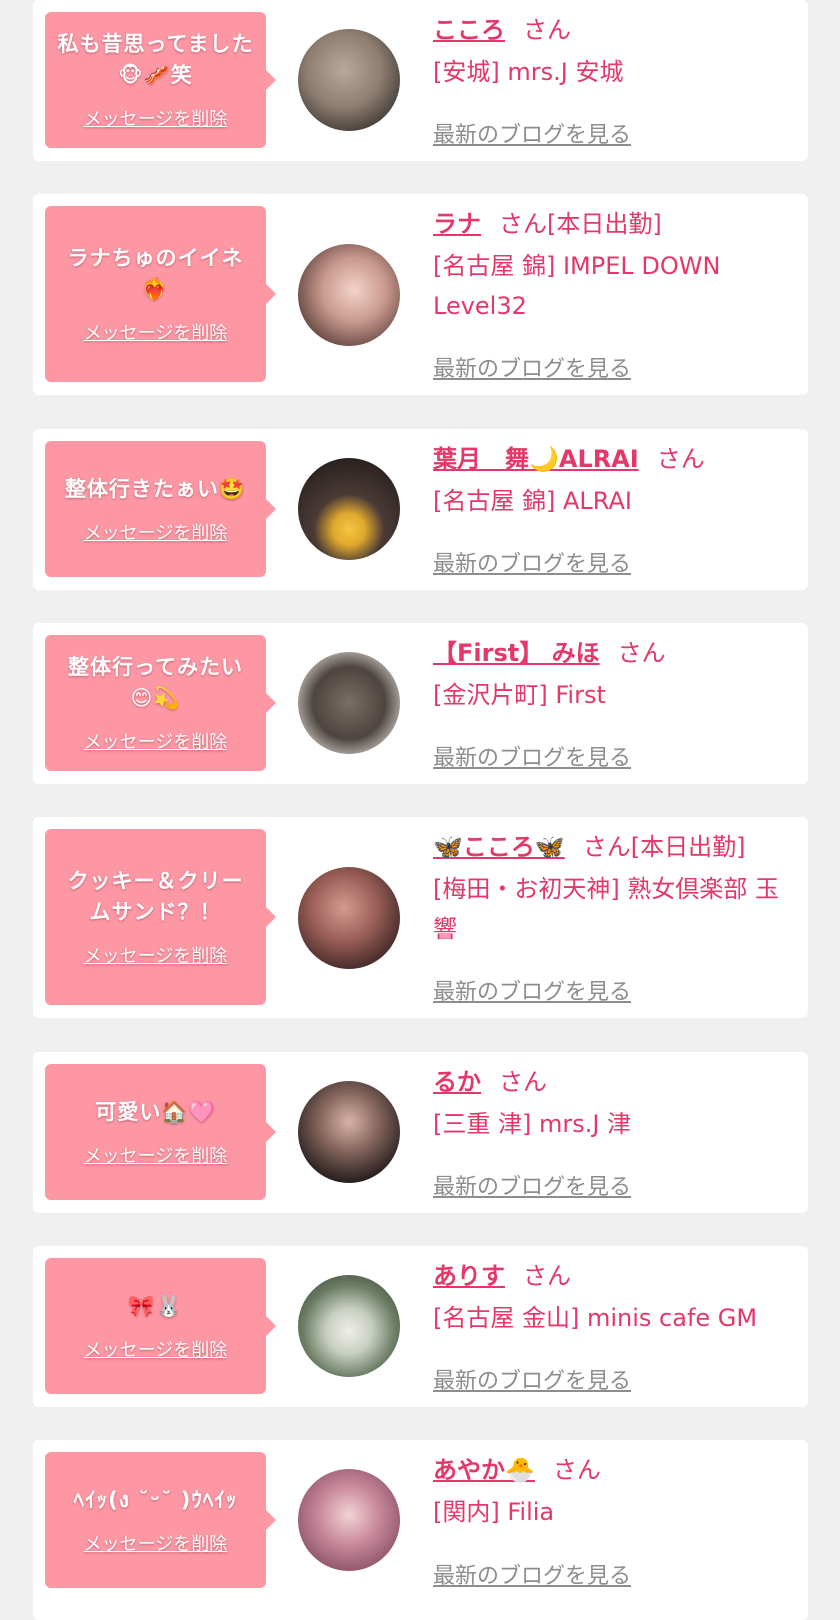  I want to click on message-bubble: ﾍｲｯ(ง ˘ᵕ˘ )ｳﾍｲｯ メッセージを削除, so click(160, 1520).